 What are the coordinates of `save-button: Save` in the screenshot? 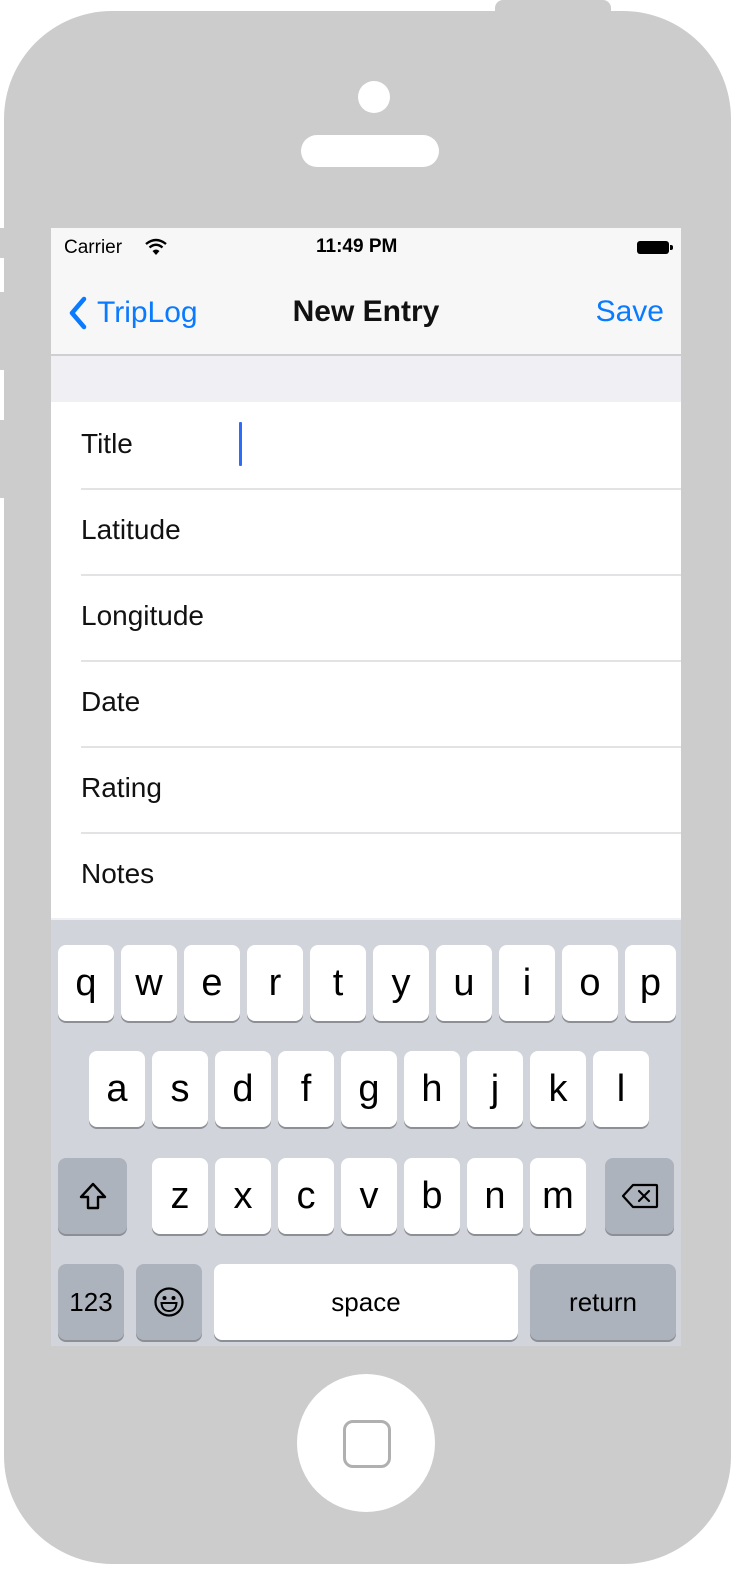 It's located at (630, 312).